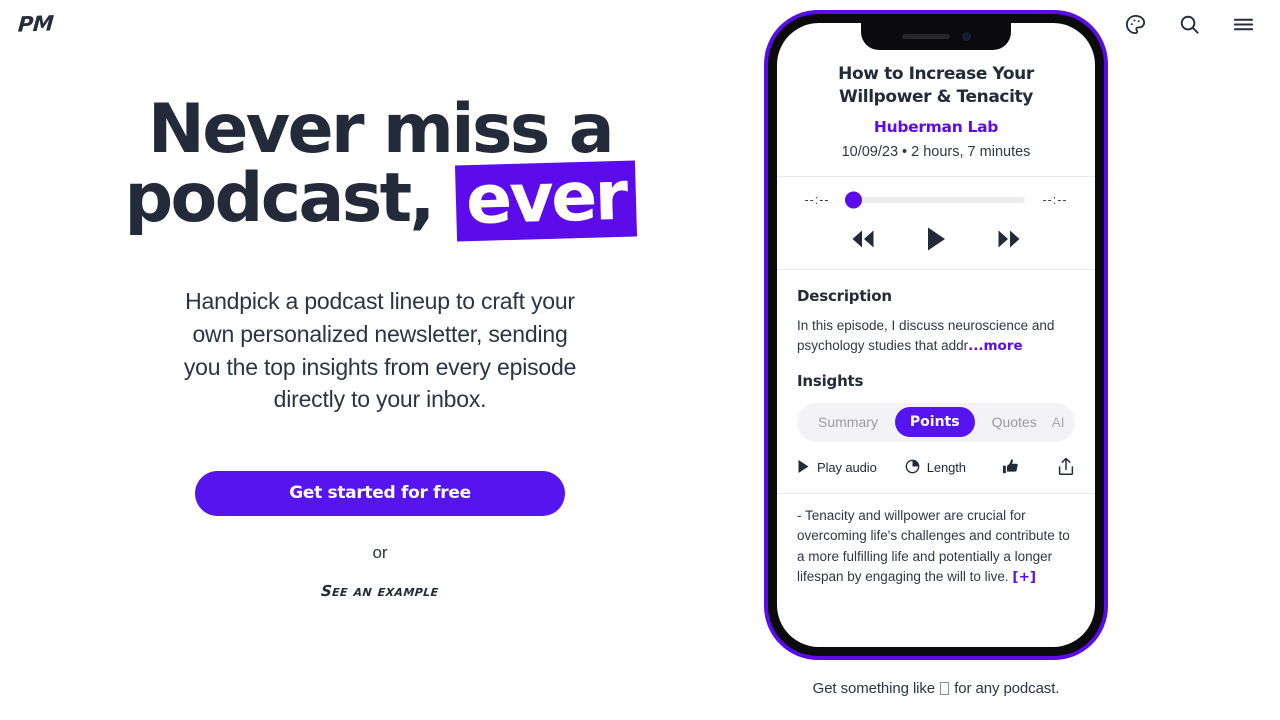  Describe the element at coordinates (925, 36) in the screenshot. I see `notch-speaker` at that location.